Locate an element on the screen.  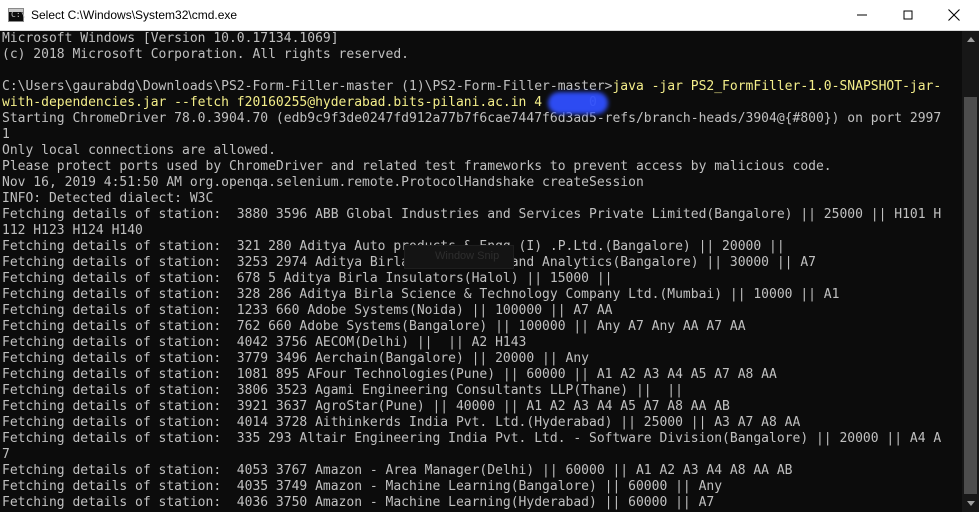
window-title: Select C:\Windows\System32\cmd.exe is located at coordinates (134, 15).